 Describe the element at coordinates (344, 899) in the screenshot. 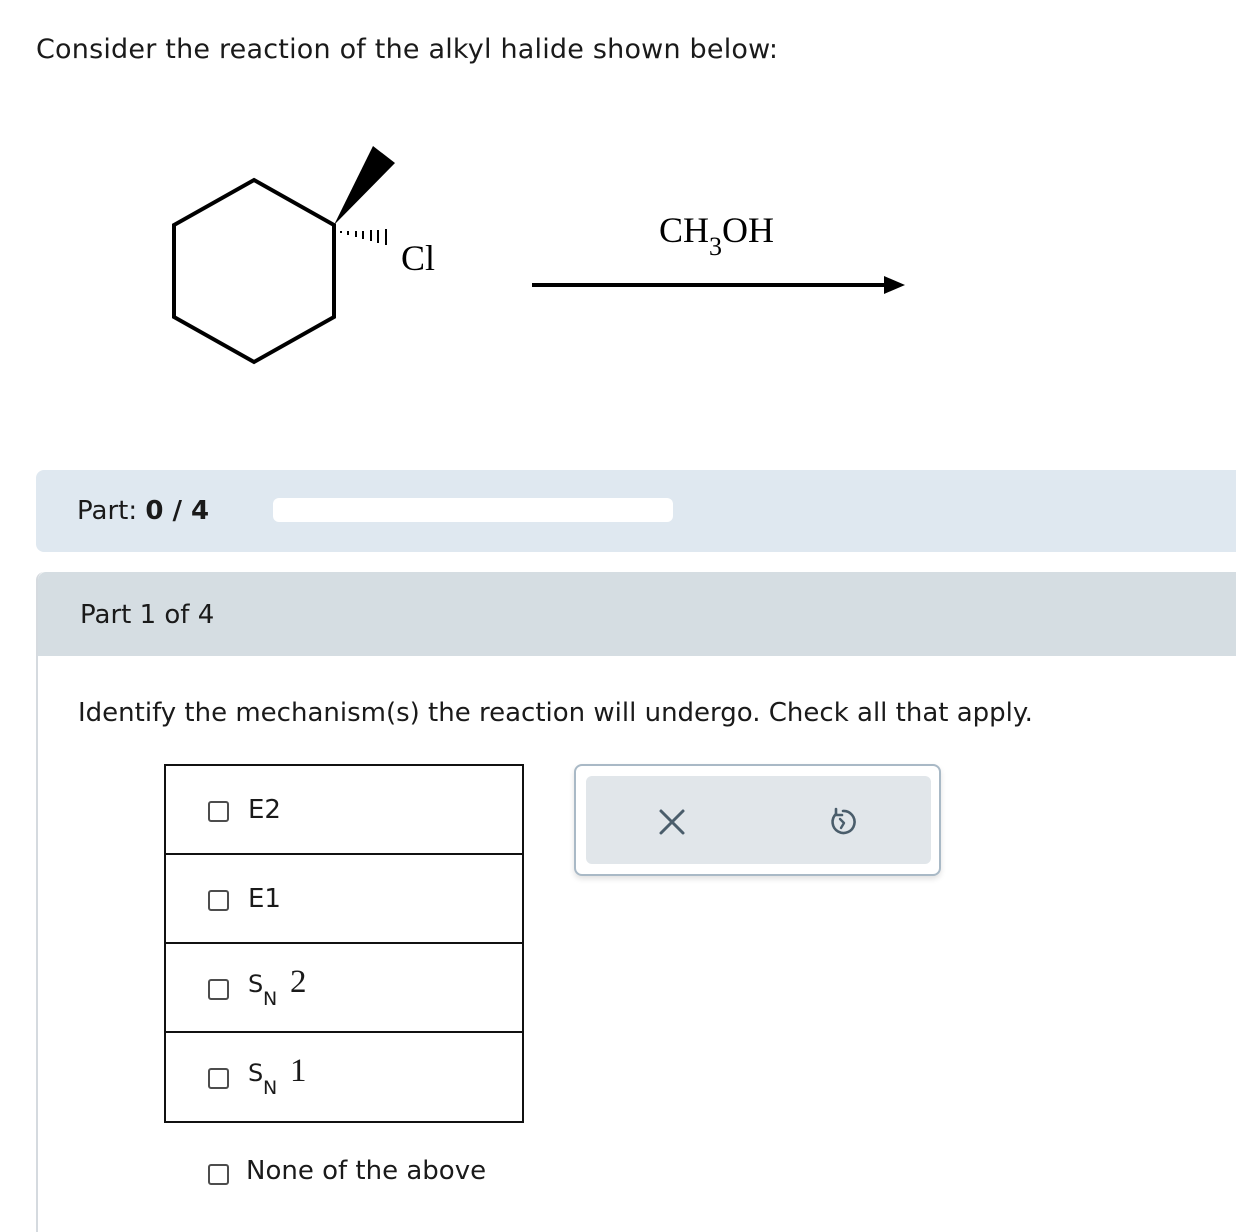

I see `option-e1: E1` at that location.